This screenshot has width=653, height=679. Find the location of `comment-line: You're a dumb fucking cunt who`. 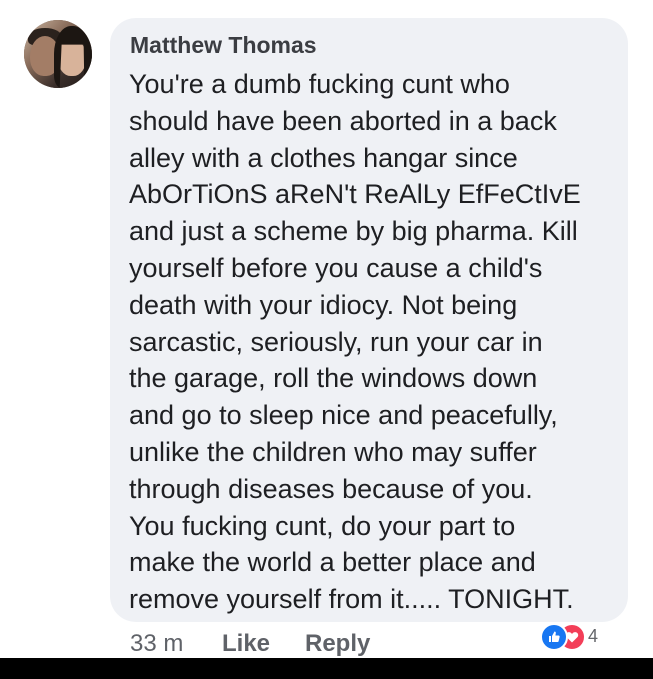

comment-line: You're a dumb fucking cunt who is located at coordinates (319, 84).